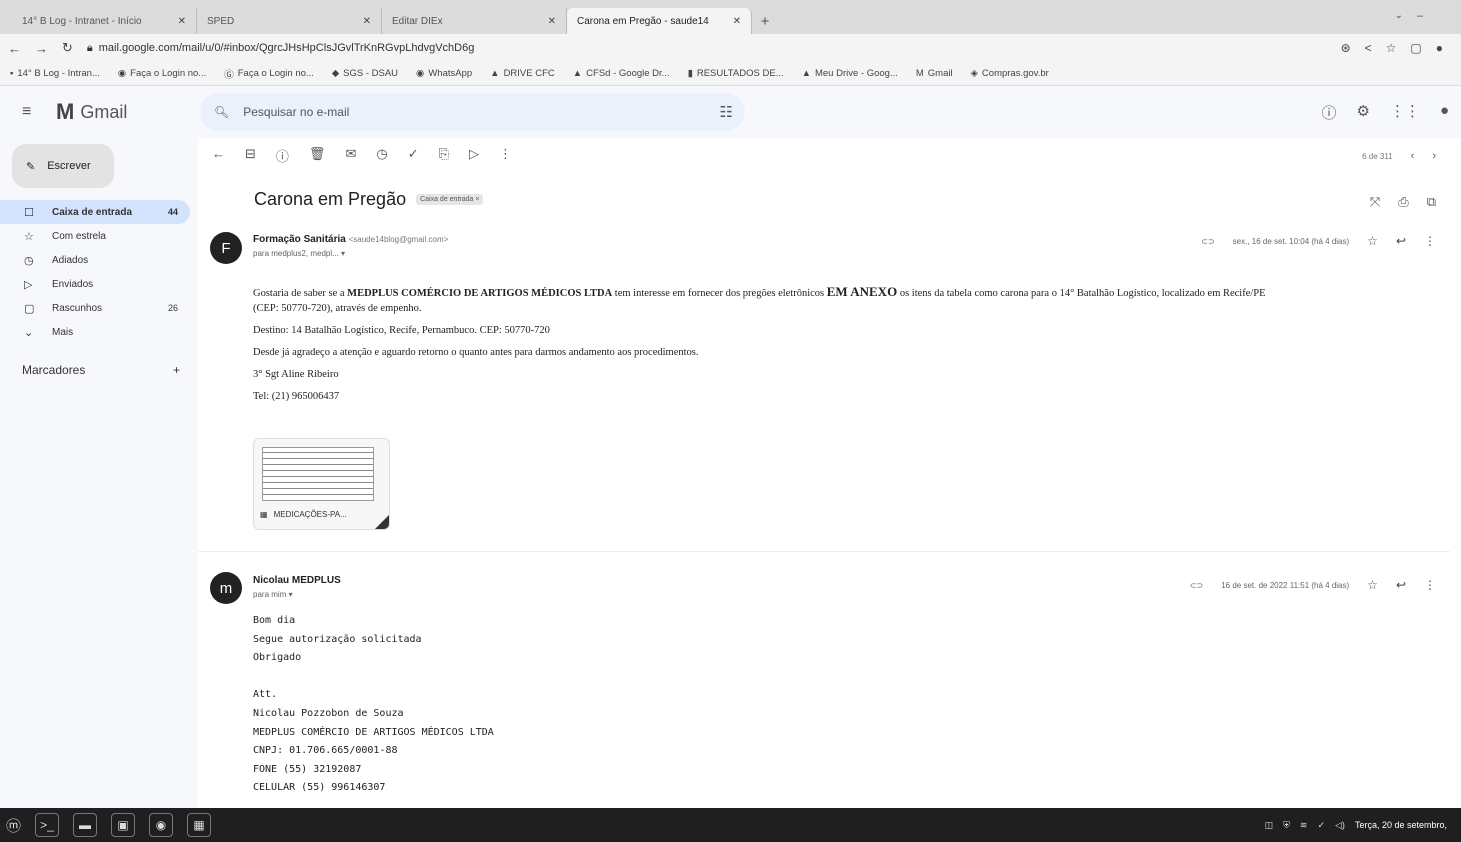 This screenshot has height=842, width=1461. I want to click on search-input: Pesquisar no e-mail, so click(296, 112).